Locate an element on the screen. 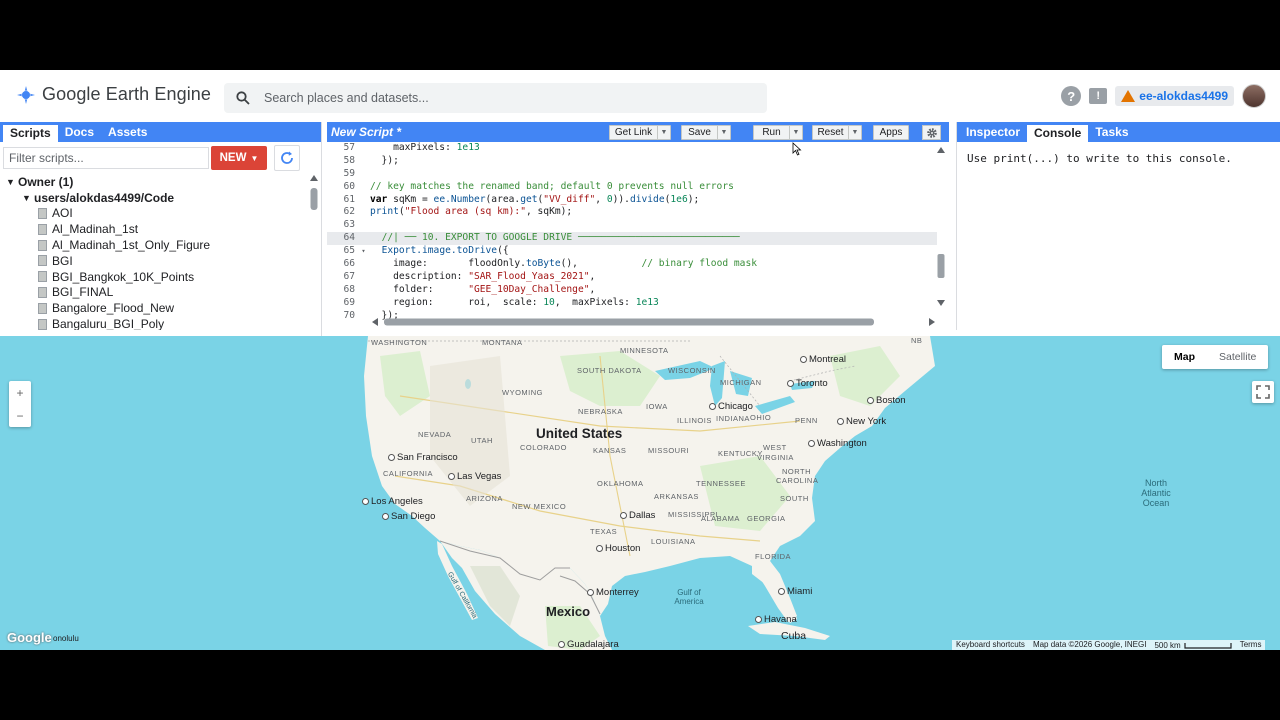 Image resolution: width=1280 pixels, height=720 pixels. search-input is located at coordinates (494, 98).